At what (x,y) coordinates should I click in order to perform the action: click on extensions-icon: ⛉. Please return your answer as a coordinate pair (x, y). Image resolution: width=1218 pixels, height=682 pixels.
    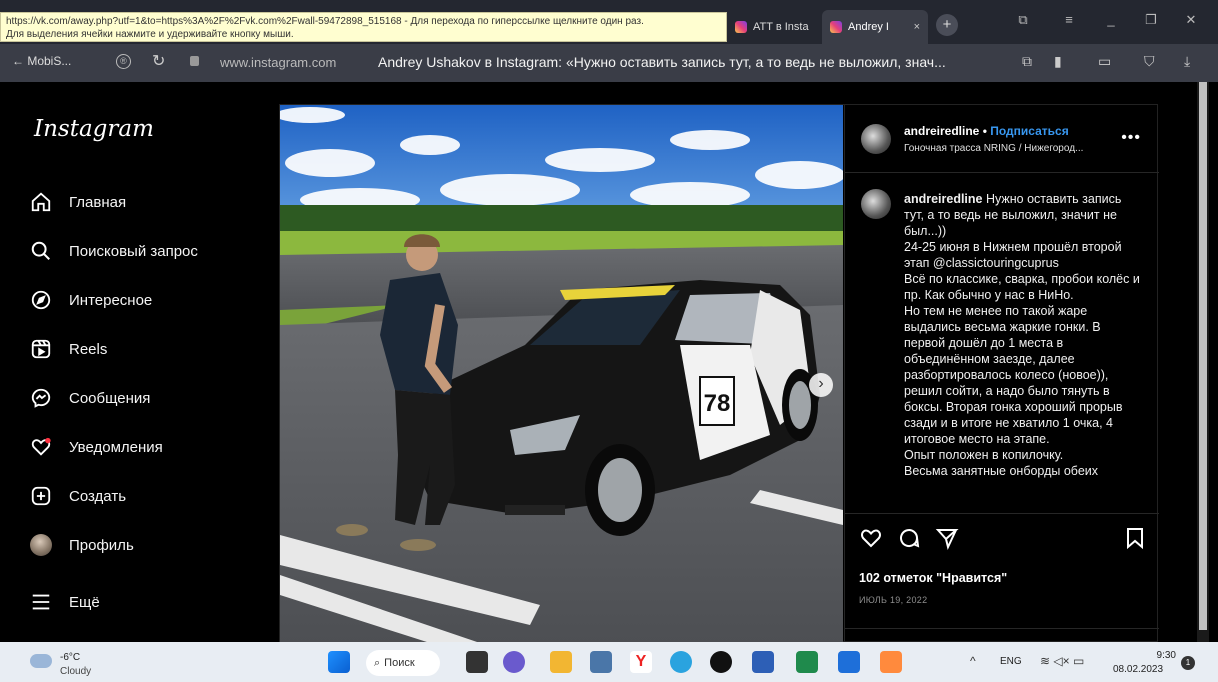
    Looking at the image, I should click on (1149, 61).